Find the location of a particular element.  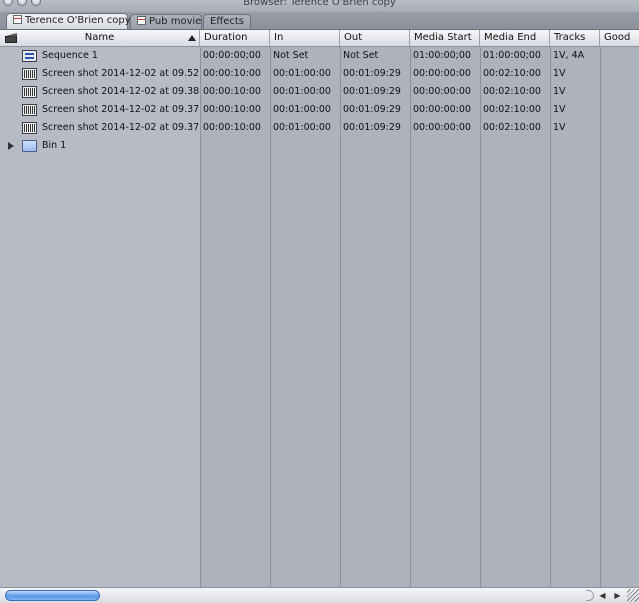

horizontal-scrollbar: ◀ ▶ is located at coordinates (319, 595).